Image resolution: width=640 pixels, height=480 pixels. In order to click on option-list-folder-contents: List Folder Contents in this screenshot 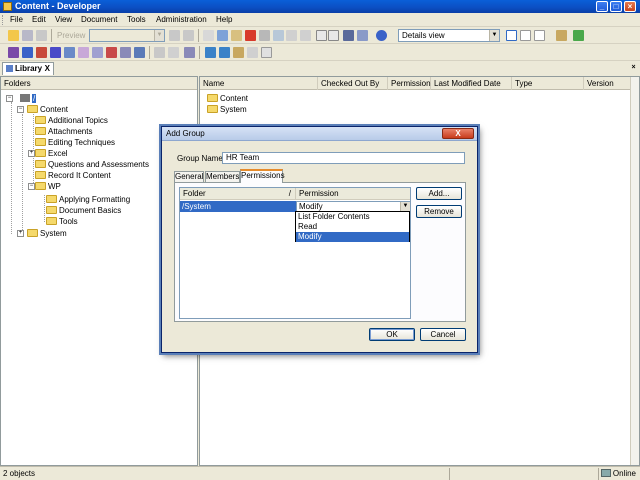, I will do `click(352, 217)`.